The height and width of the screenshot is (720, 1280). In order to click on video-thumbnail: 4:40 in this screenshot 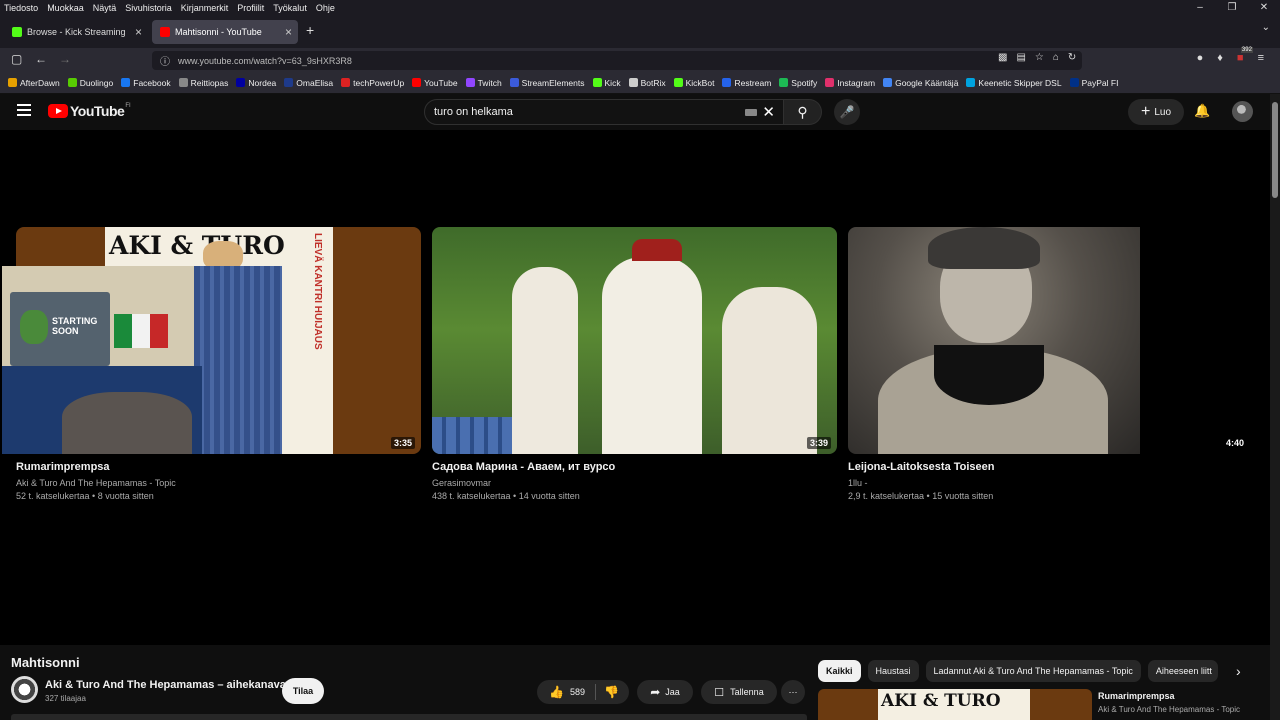, I will do `click(1050, 340)`.